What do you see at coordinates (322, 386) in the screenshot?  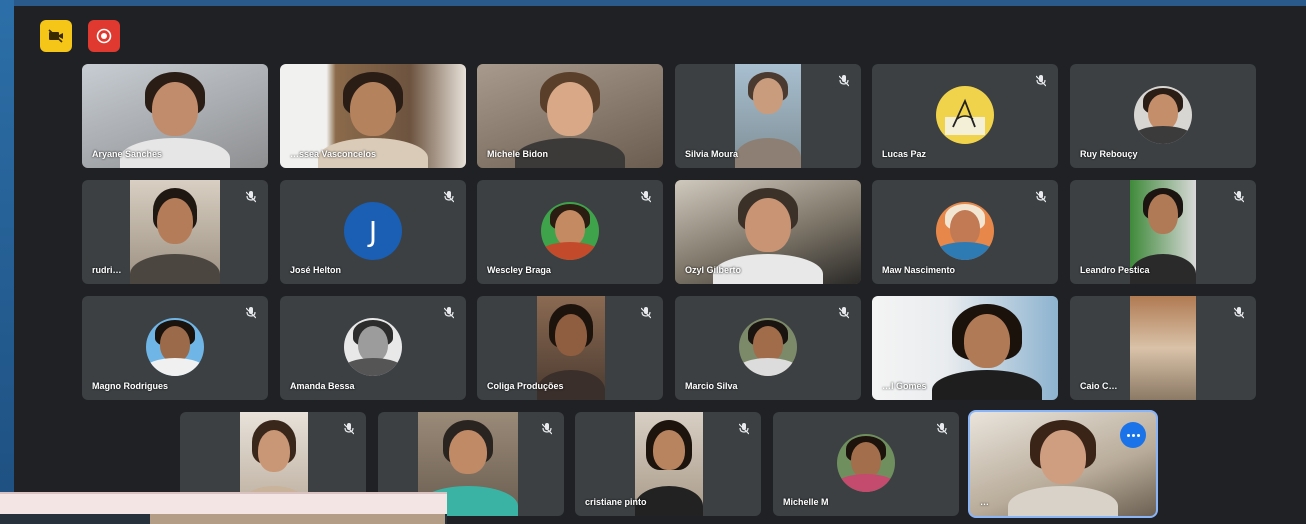 I see `participant-name: Amanda Bessa` at bounding box center [322, 386].